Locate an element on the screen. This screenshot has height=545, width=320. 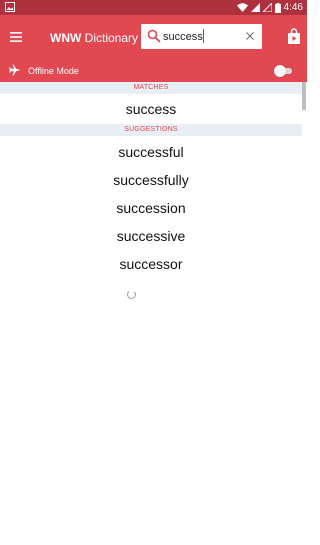
menu-icon is located at coordinates (16, 37).